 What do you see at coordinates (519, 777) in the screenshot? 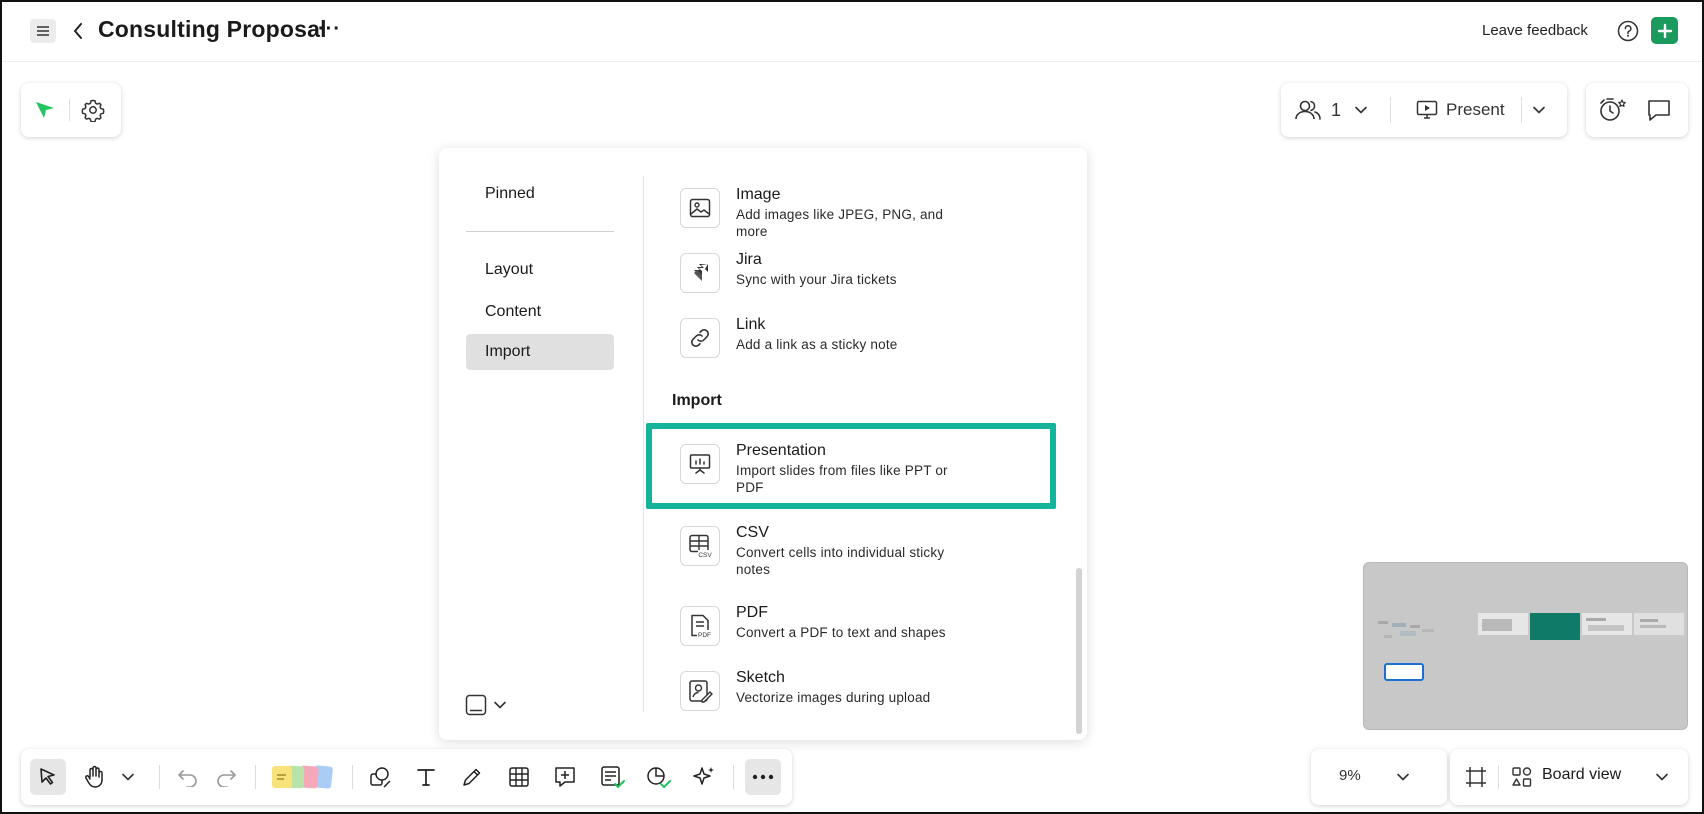
I see `table-tool-icon` at bounding box center [519, 777].